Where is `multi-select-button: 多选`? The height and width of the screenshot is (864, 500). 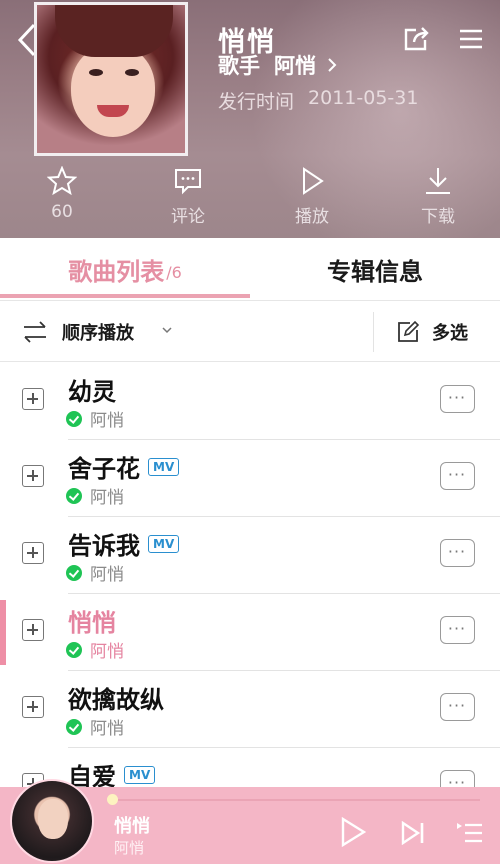
multi-select-button: 多选 is located at coordinates (450, 332).